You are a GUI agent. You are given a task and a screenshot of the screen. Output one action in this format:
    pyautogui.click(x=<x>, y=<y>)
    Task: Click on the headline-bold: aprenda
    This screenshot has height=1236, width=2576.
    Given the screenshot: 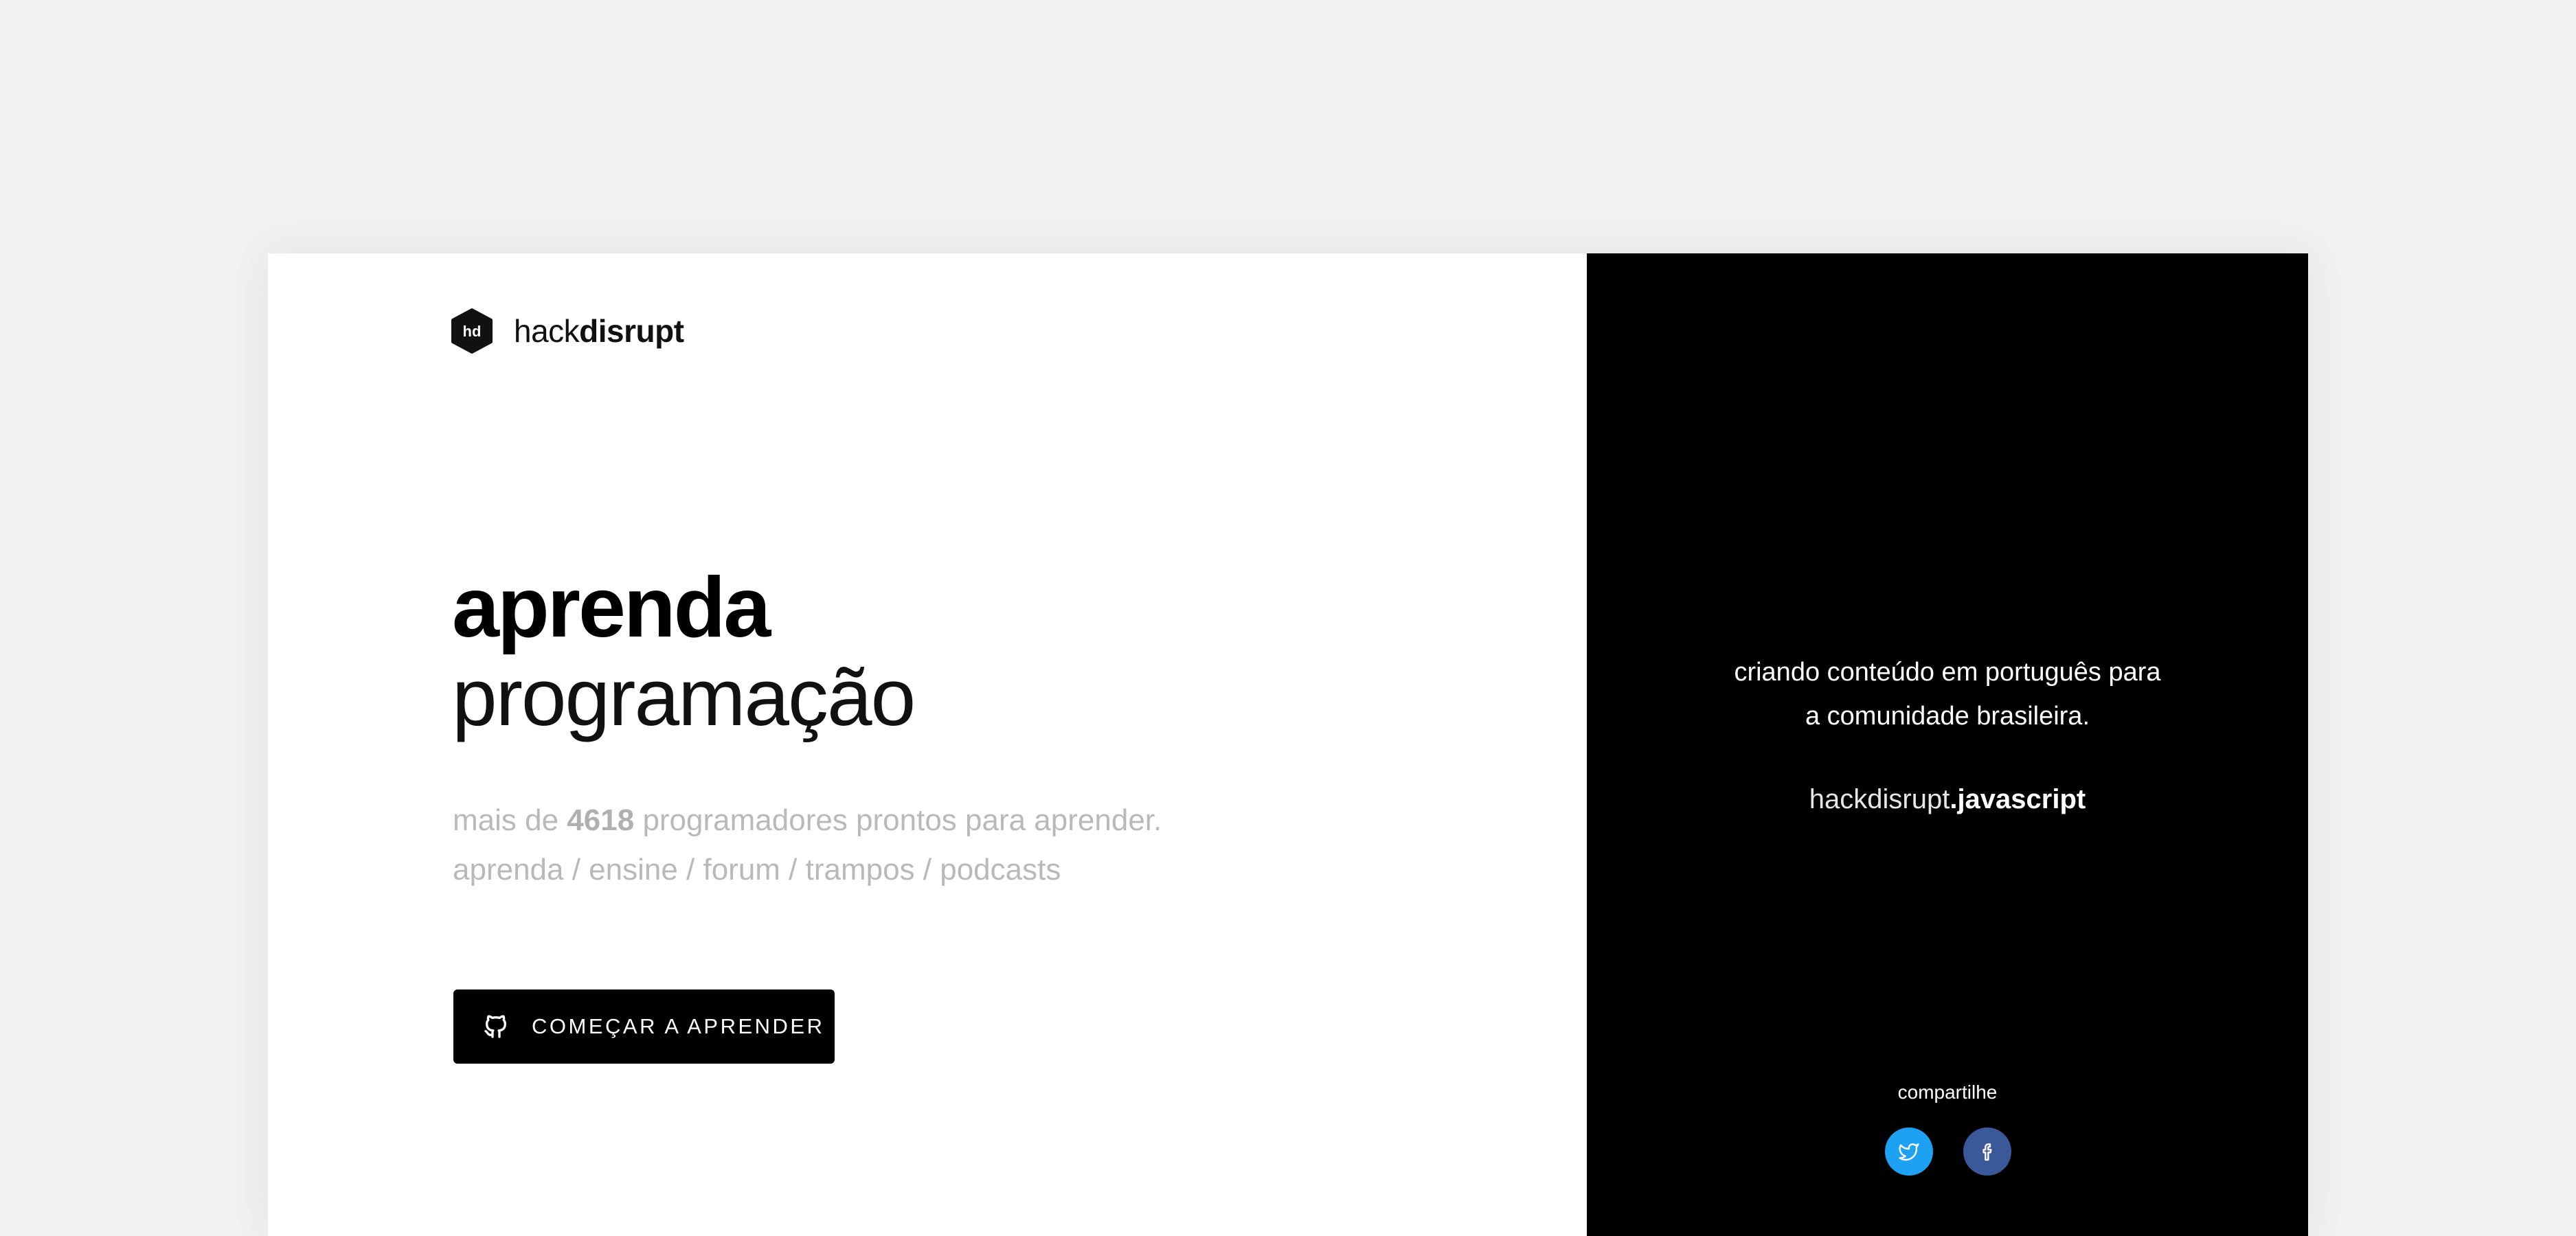 What is the action you would take?
    pyautogui.click(x=611, y=607)
    